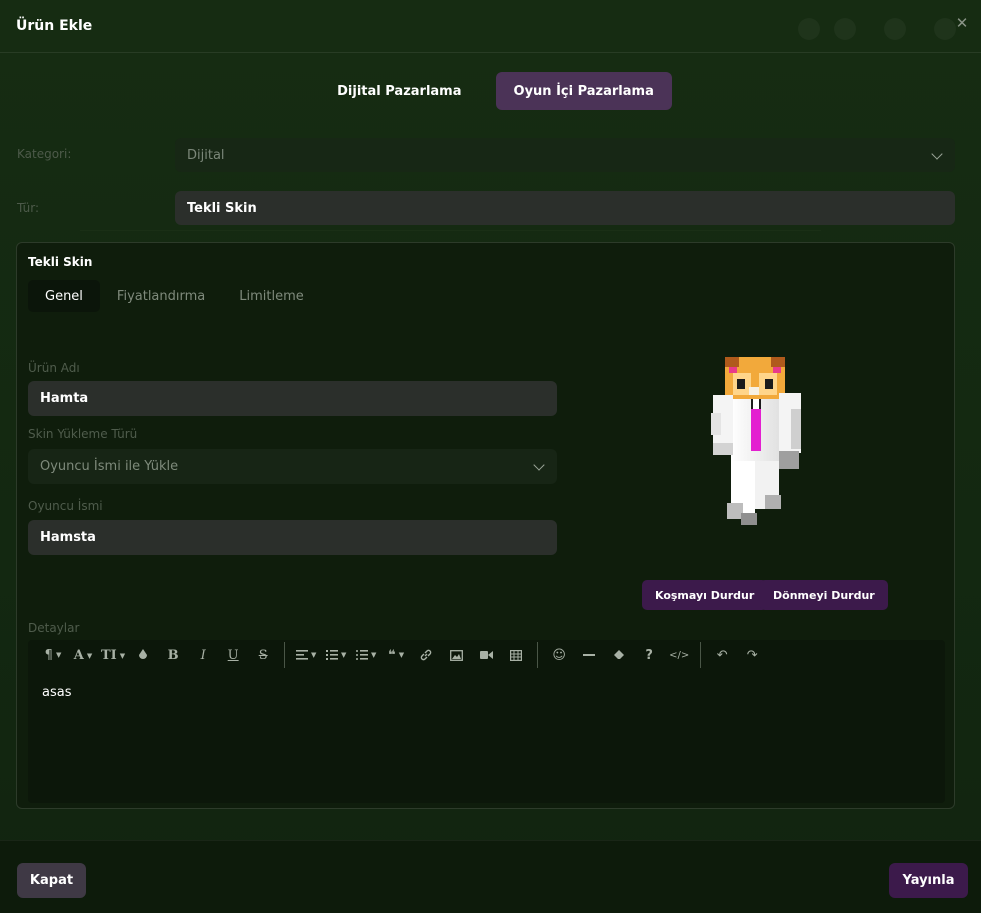 This screenshot has width=981, height=913. Describe the element at coordinates (824, 595) in the screenshot. I see `stop-rotating-button: Dönmeyi Durdur` at that location.